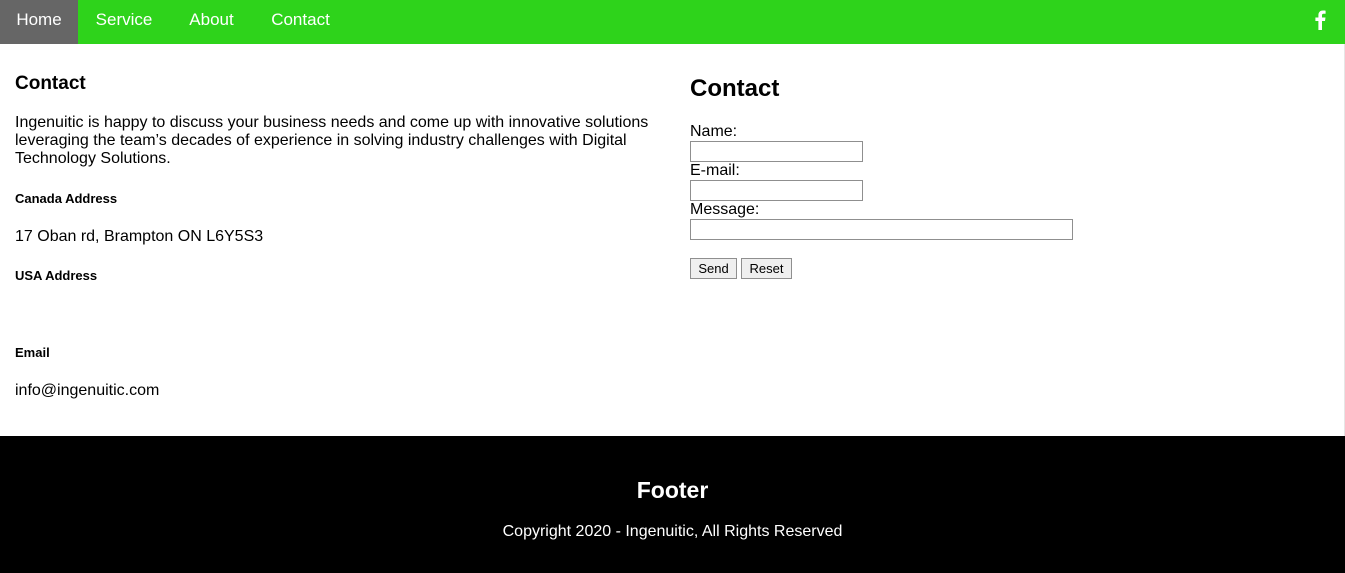  I want to click on contact-form-title: Contact, so click(735, 88).